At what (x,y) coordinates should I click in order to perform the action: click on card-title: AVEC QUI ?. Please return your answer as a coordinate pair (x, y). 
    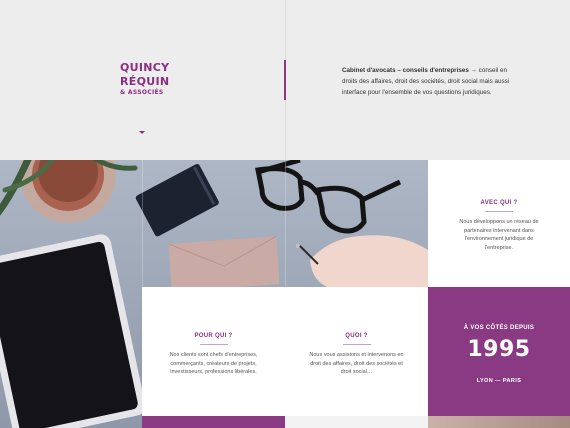
    Looking at the image, I should click on (499, 203).